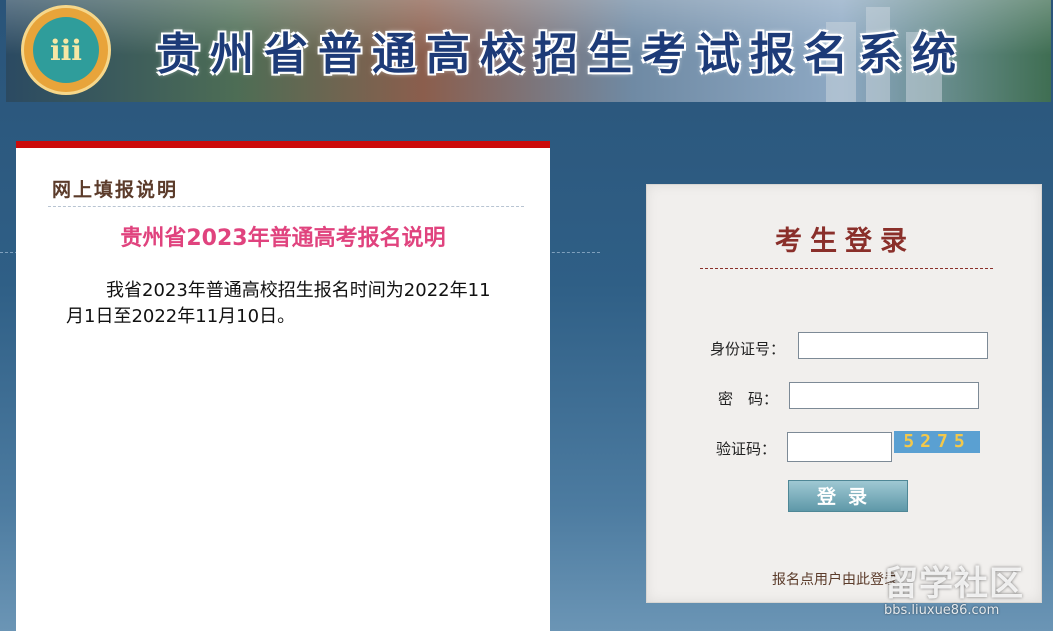 This screenshot has height=631, width=1053. Describe the element at coordinates (835, 579) in the screenshot. I see `site-user-login-link: 报名点用户由此登录` at that location.